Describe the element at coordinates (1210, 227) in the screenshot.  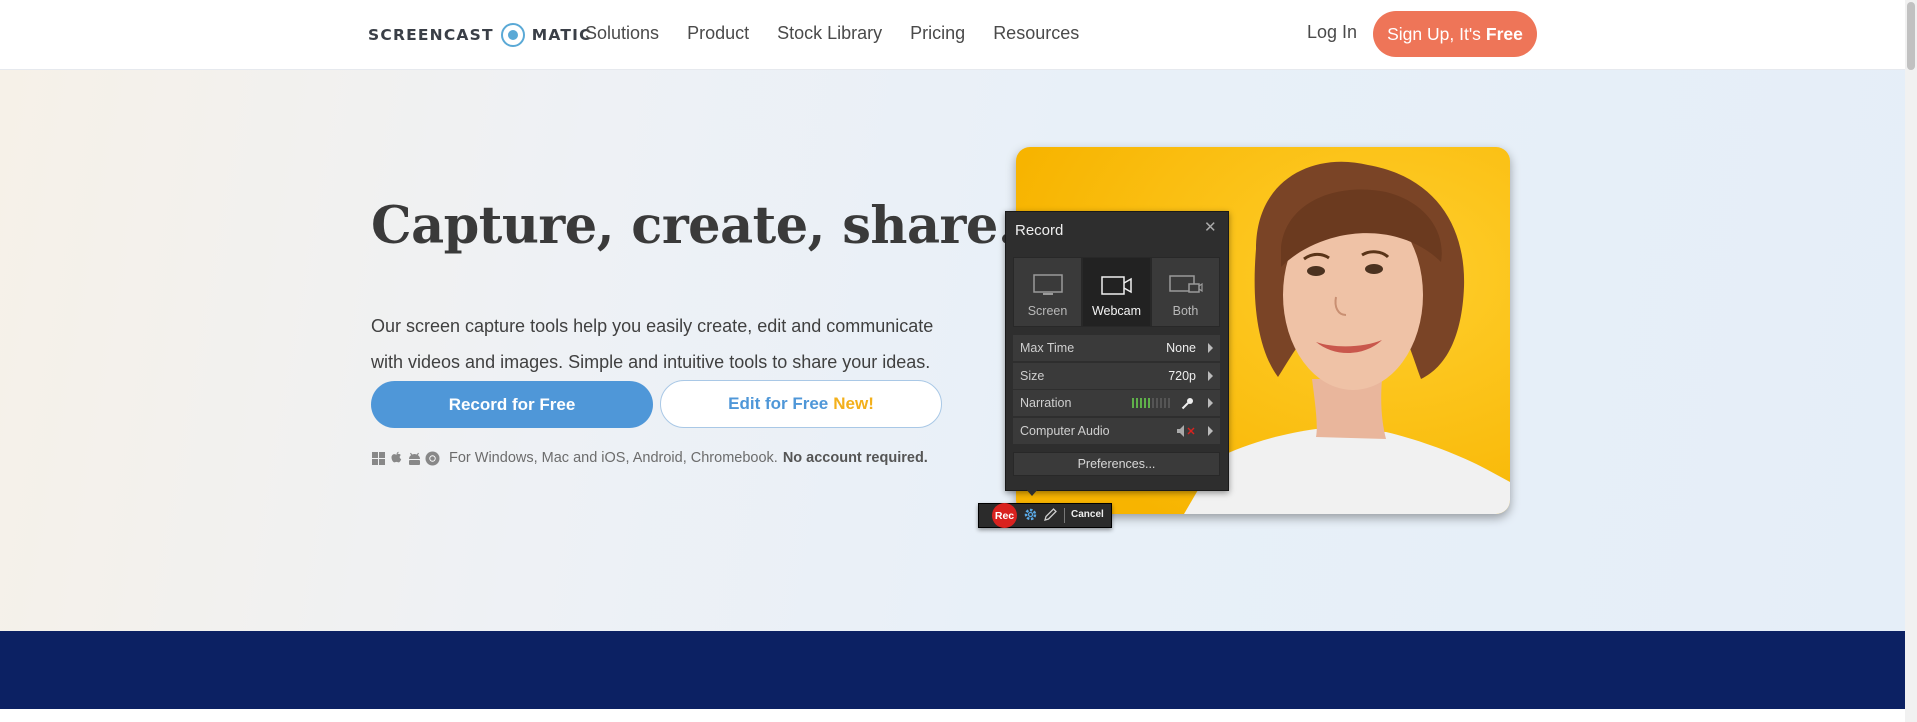
I see `close-icon: ✕` at that location.